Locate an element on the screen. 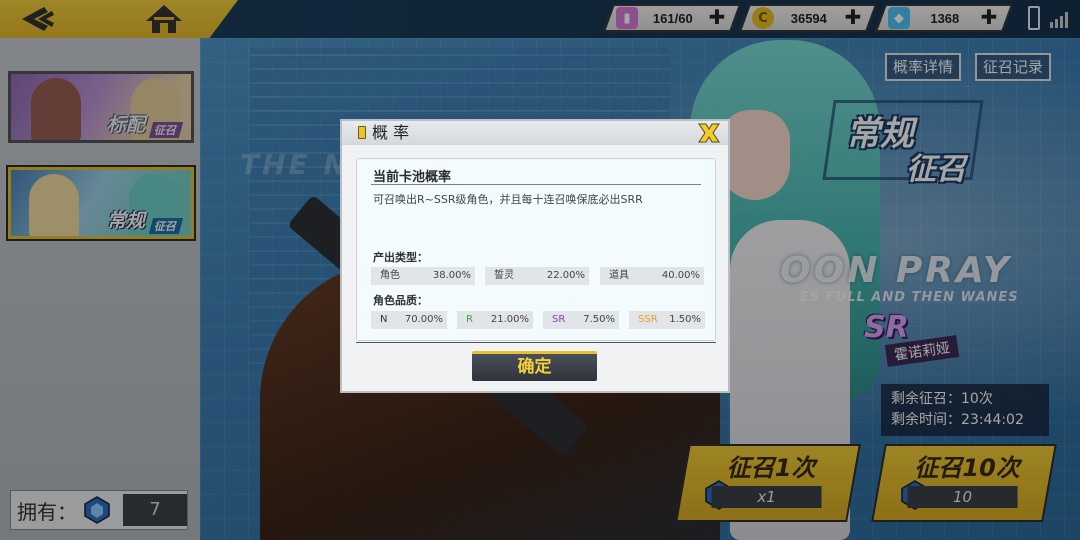 The width and height of the screenshot is (1080, 540). output-type-cell: 誓灵 22.00% is located at coordinates (537, 276).